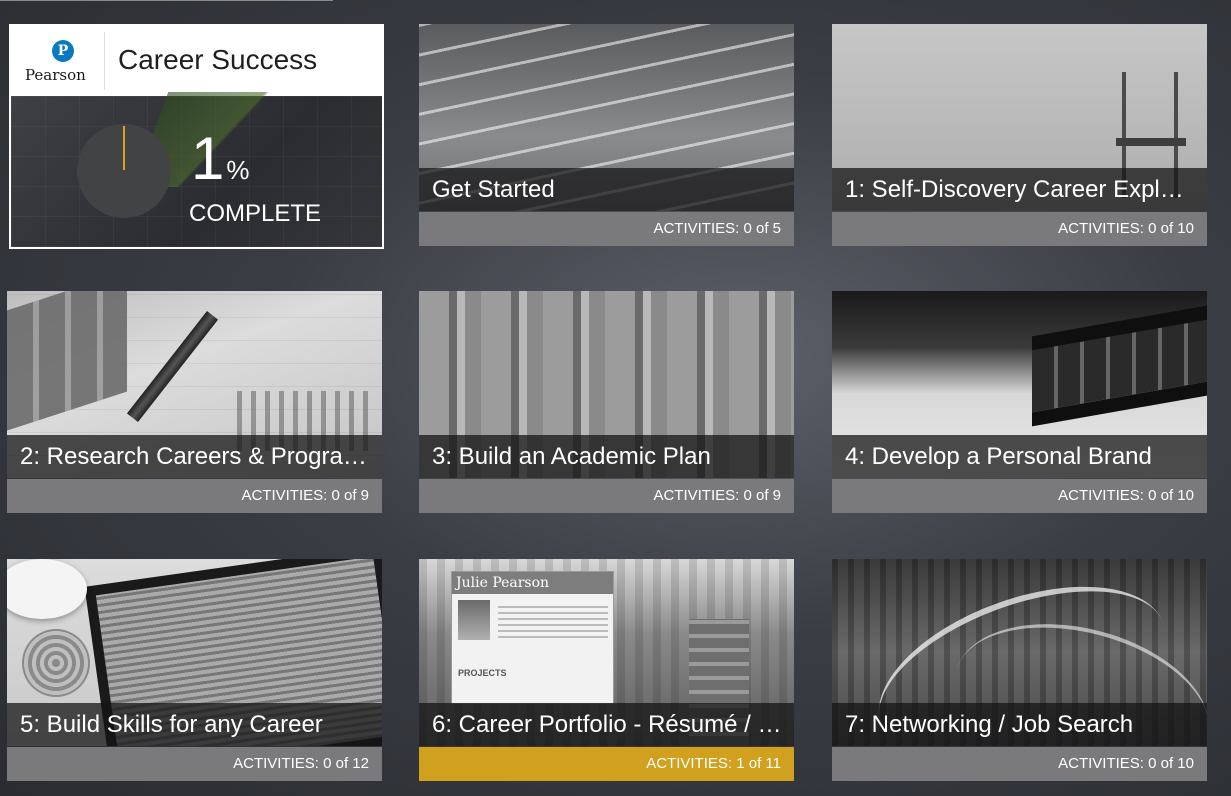  I want to click on module-title: 5: Build Skills for any Career, so click(194, 724).